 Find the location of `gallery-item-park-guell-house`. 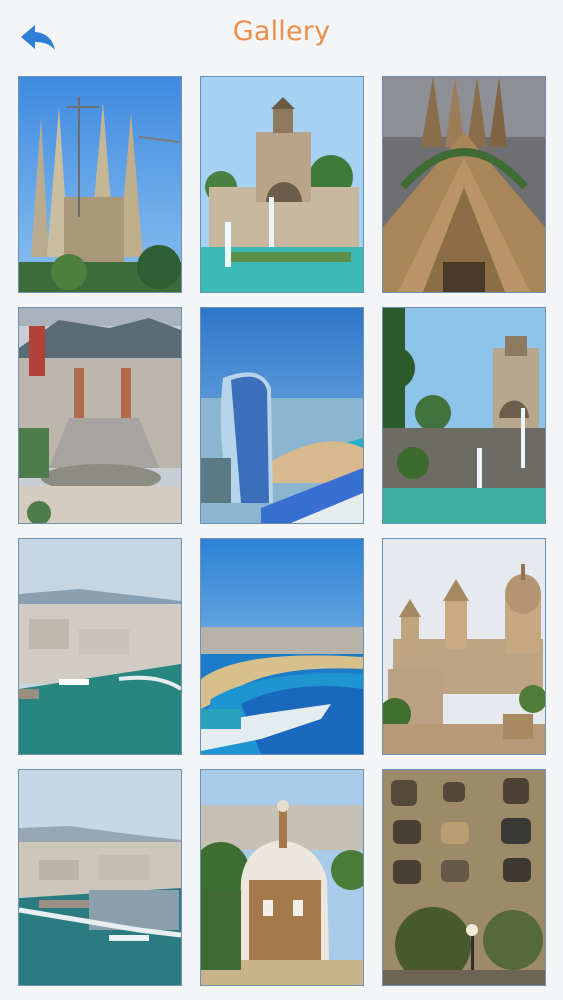

gallery-item-park-guell-house is located at coordinates (282, 877).